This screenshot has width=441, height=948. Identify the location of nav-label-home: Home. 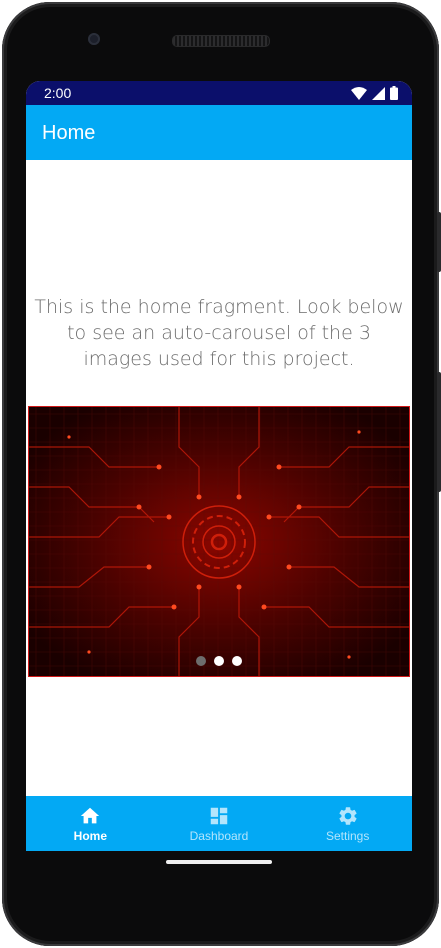
(90, 836).